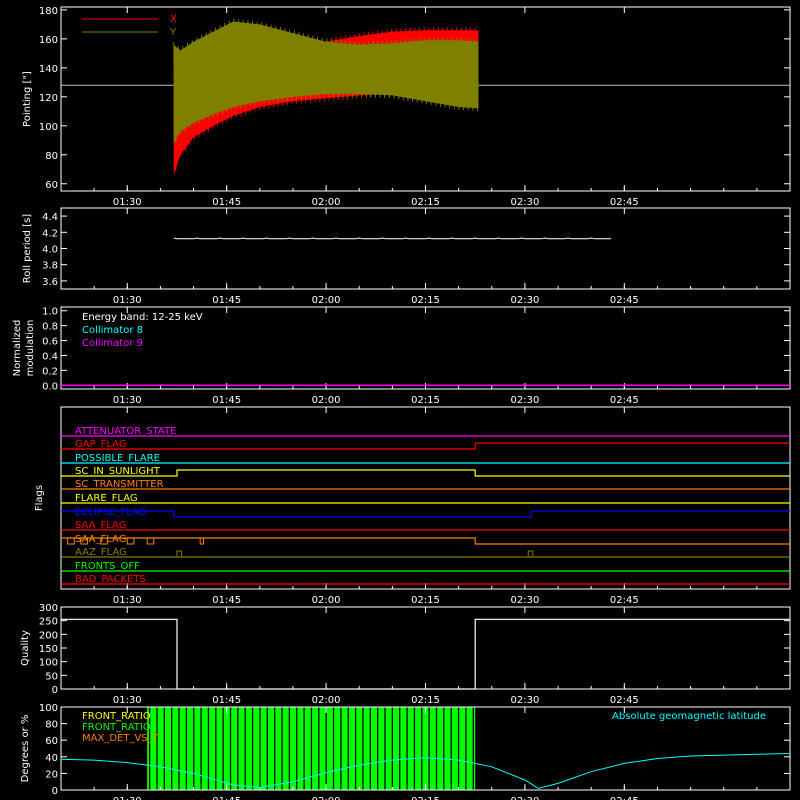 The image size is (800, 800). I want to click on modulation-legend-2: Collimator 9, so click(112, 343).